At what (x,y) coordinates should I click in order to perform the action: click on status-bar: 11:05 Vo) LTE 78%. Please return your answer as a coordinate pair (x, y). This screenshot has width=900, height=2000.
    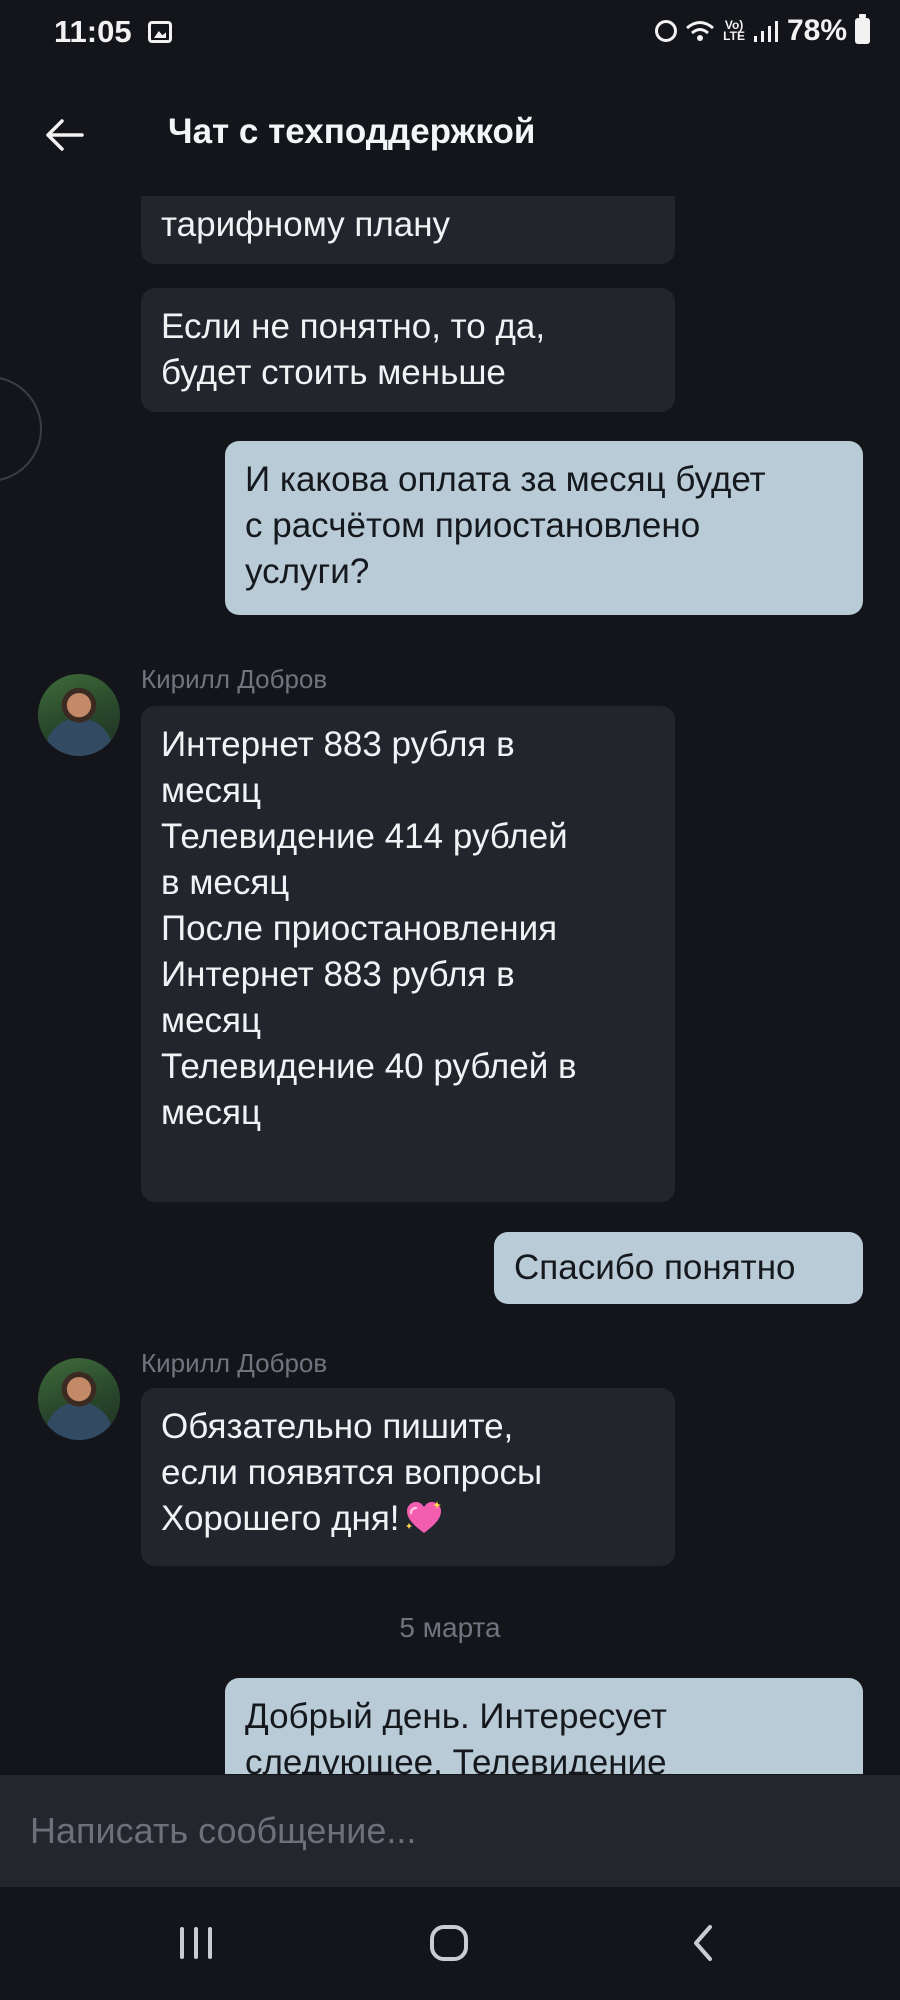
    Looking at the image, I should click on (450, 33).